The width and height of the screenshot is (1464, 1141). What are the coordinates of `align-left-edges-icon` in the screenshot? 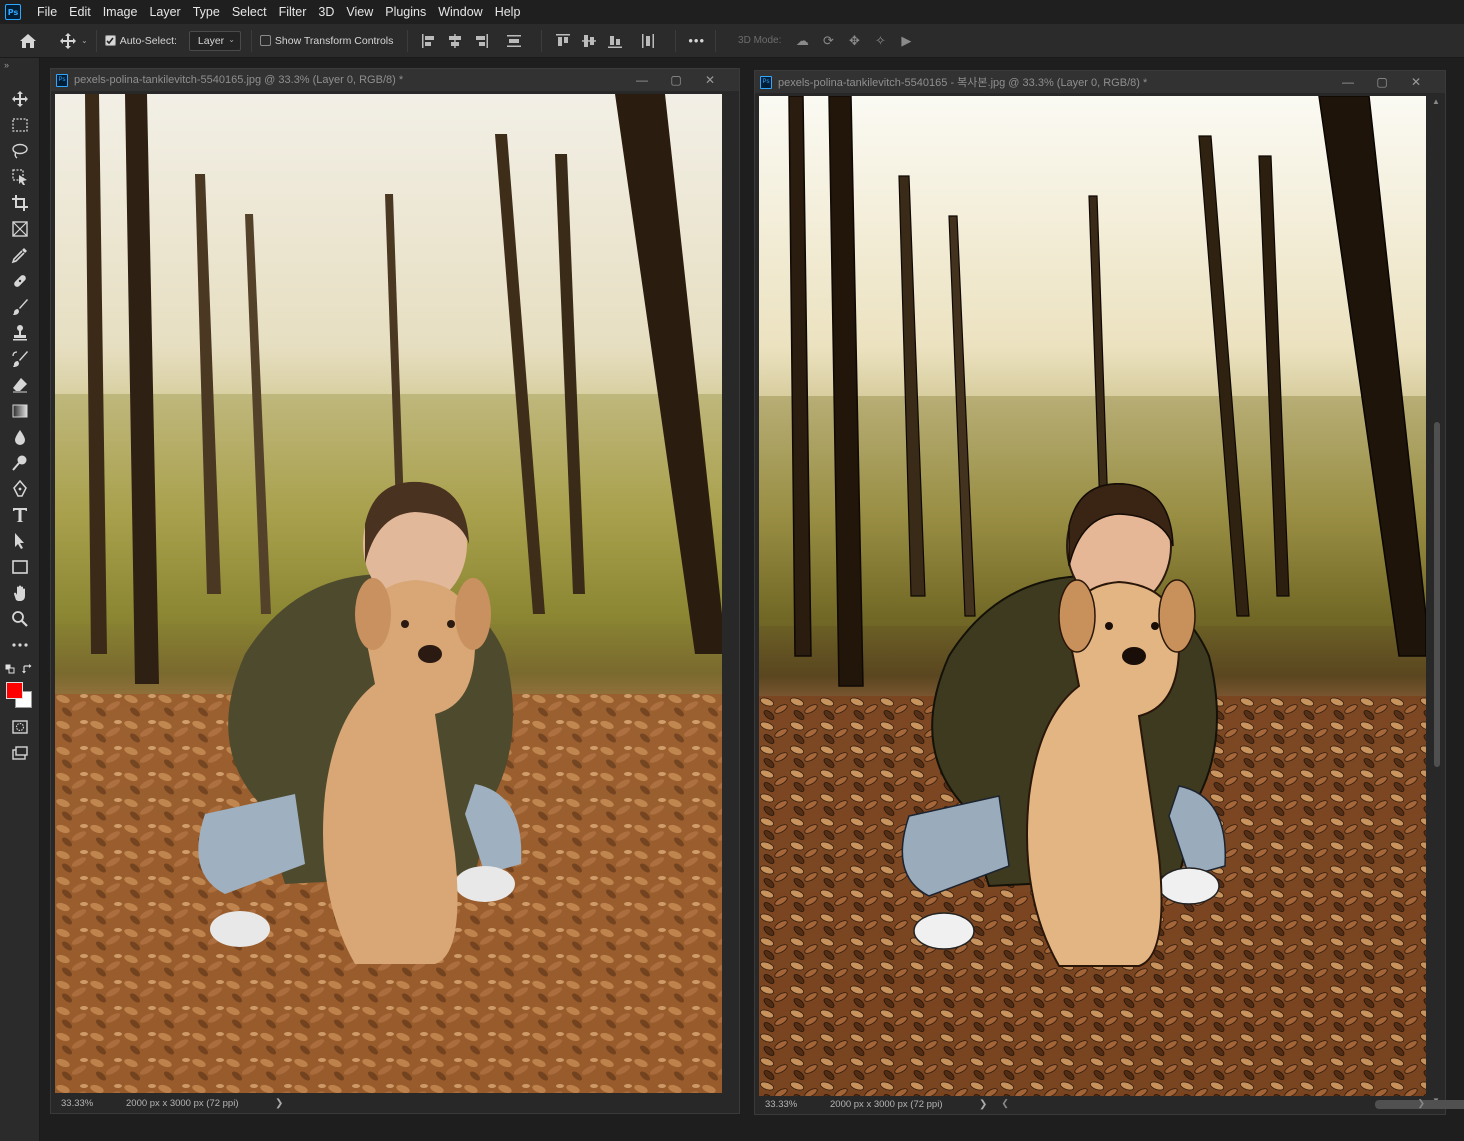 It's located at (429, 41).